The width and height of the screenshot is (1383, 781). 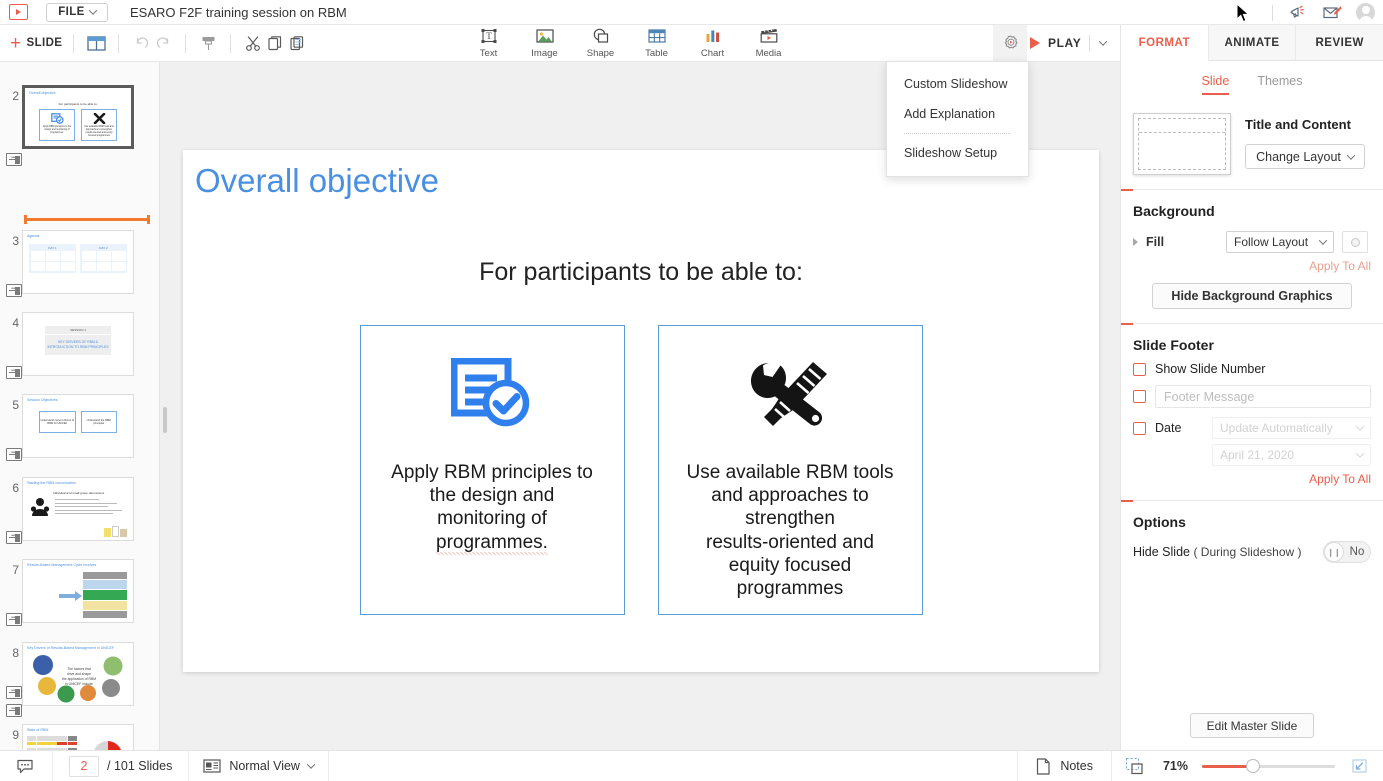 What do you see at coordinates (1291, 455) in the screenshot?
I see `date-value-select: April 21, 2020` at bounding box center [1291, 455].